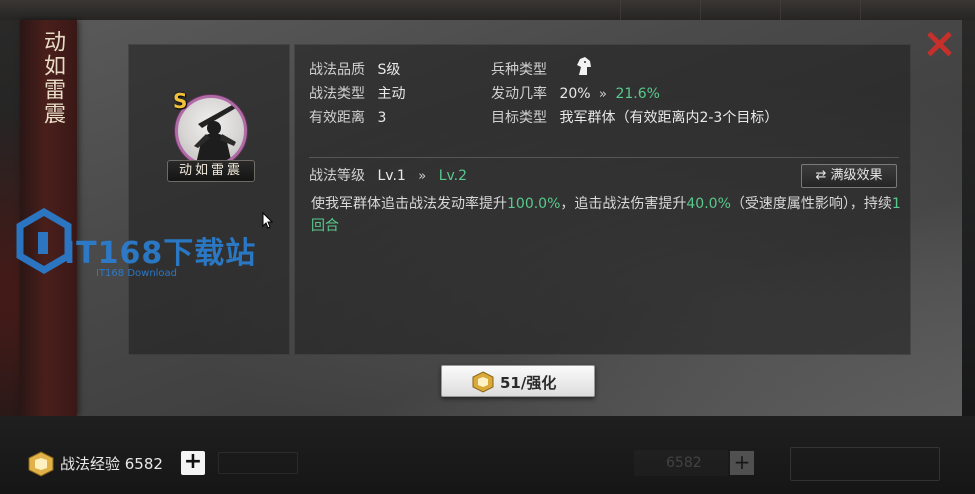 This screenshot has width=975, height=494. What do you see at coordinates (137, 273) in the screenshot?
I see `watermark-subtext: IT168 Download` at bounding box center [137, 273].